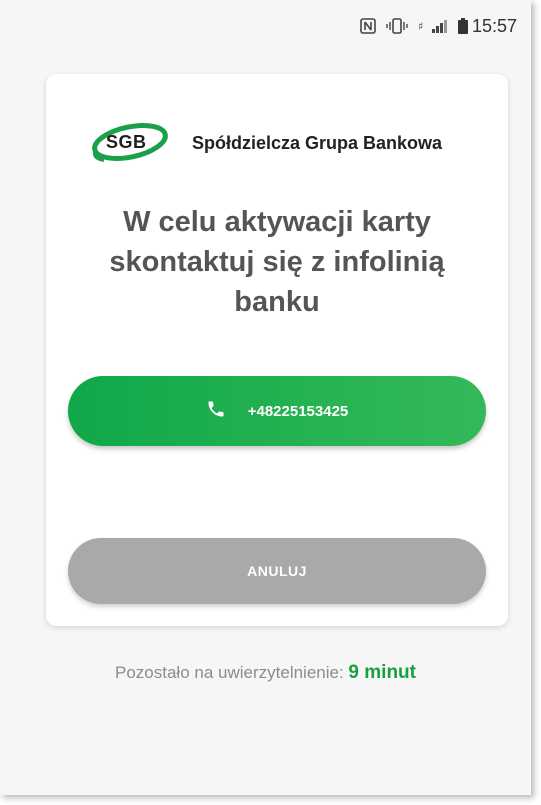 Image resolution: width=541 pixels, height=805 pixels. I want to click on sgb-logo: SGB, so click(132, 143).